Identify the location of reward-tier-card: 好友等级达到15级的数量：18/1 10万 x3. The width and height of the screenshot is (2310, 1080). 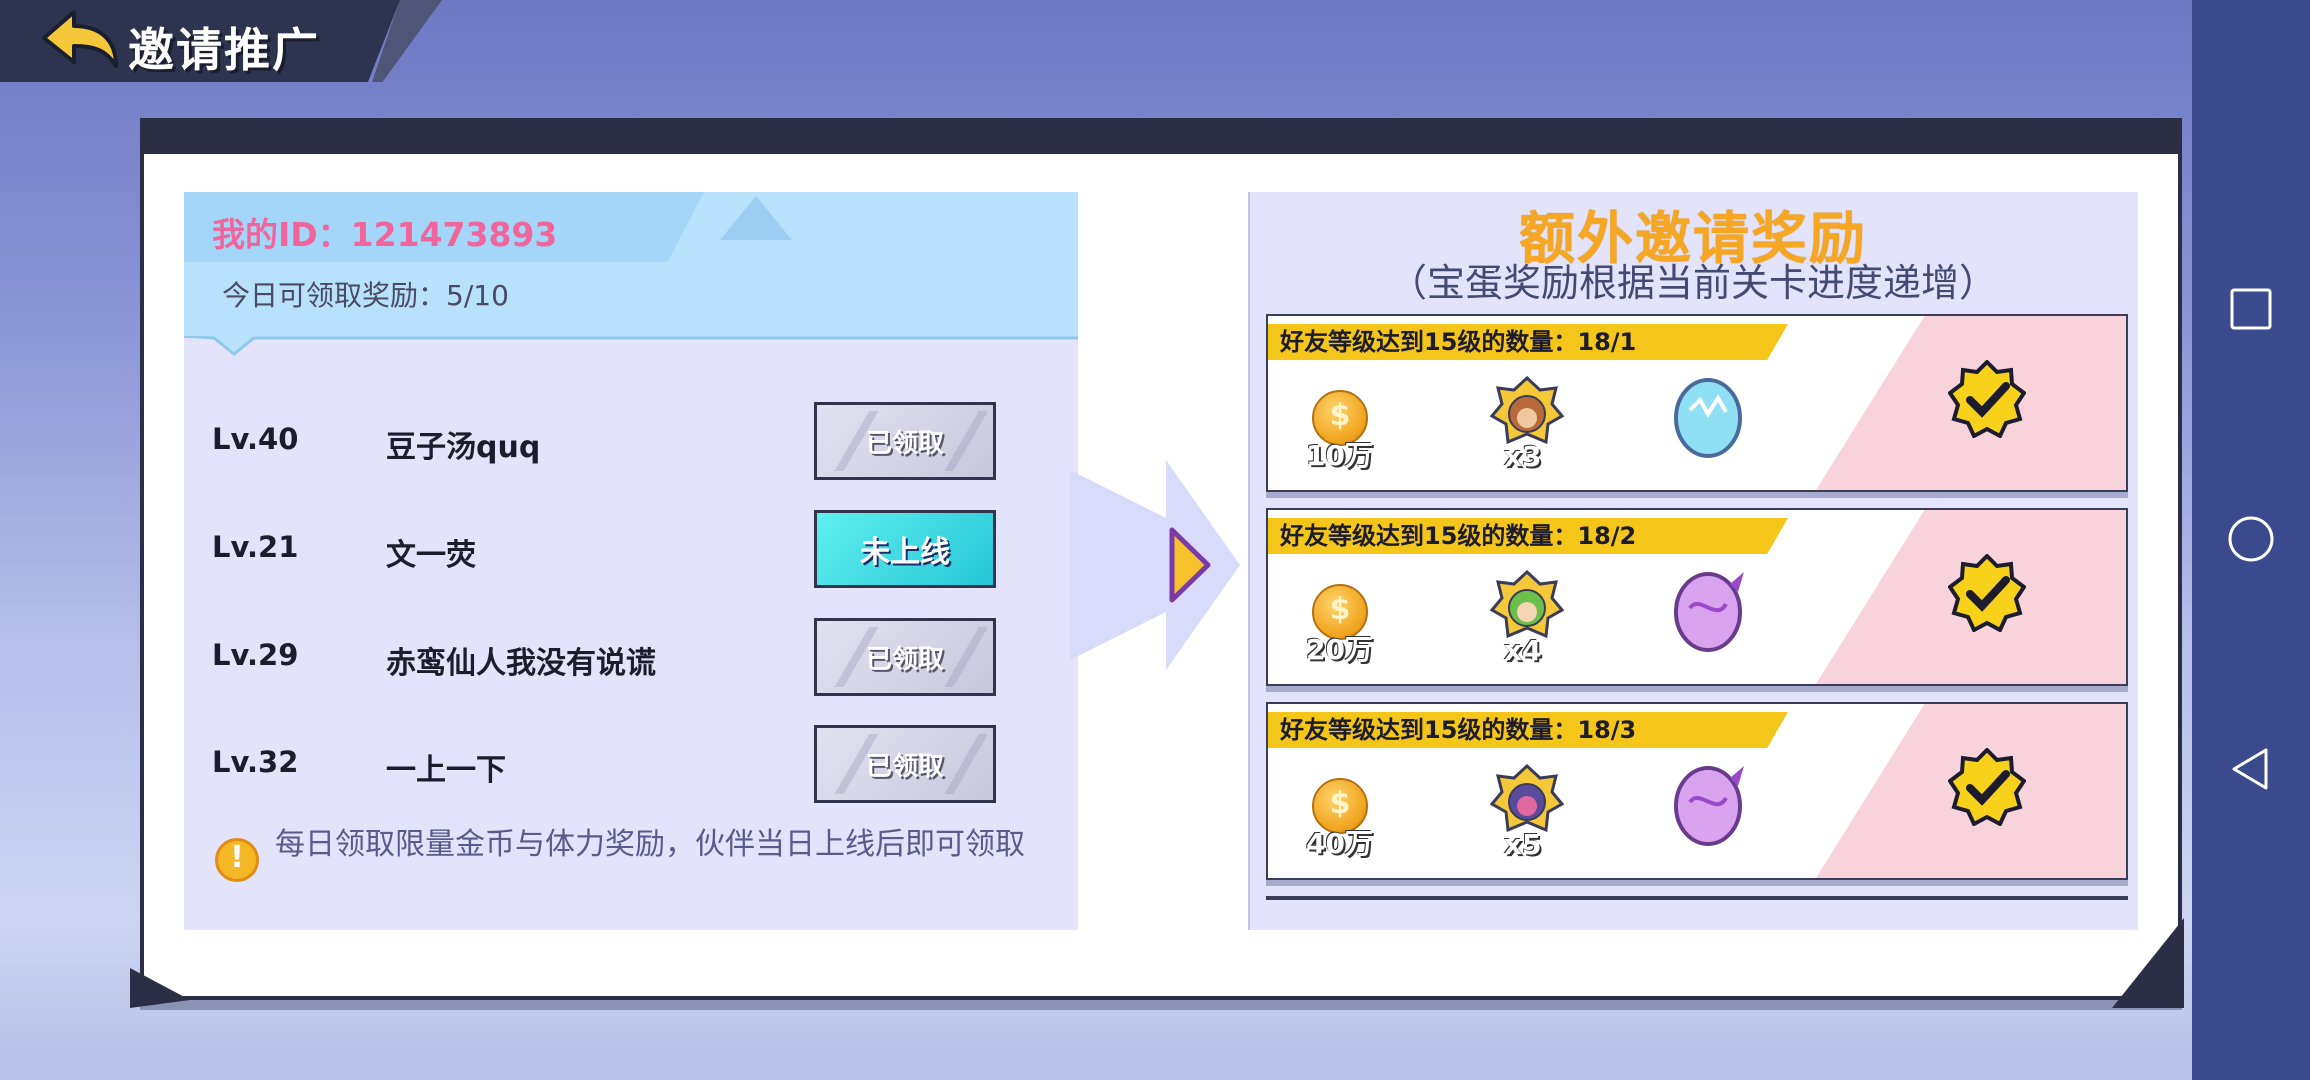
(1697, 403).